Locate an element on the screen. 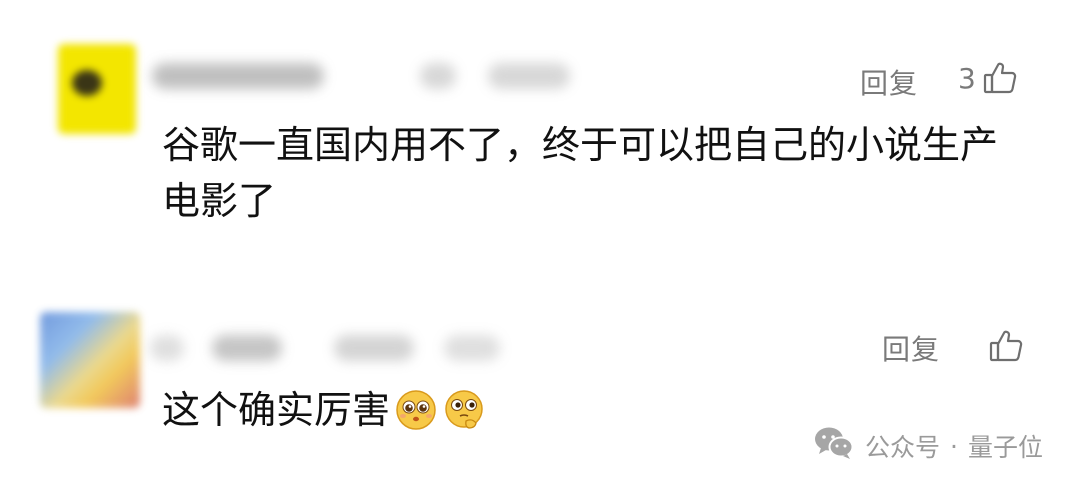 The width and height of the screenshot is (1079, 491). avatar-blurred-content is located at coordinates (87, 83).